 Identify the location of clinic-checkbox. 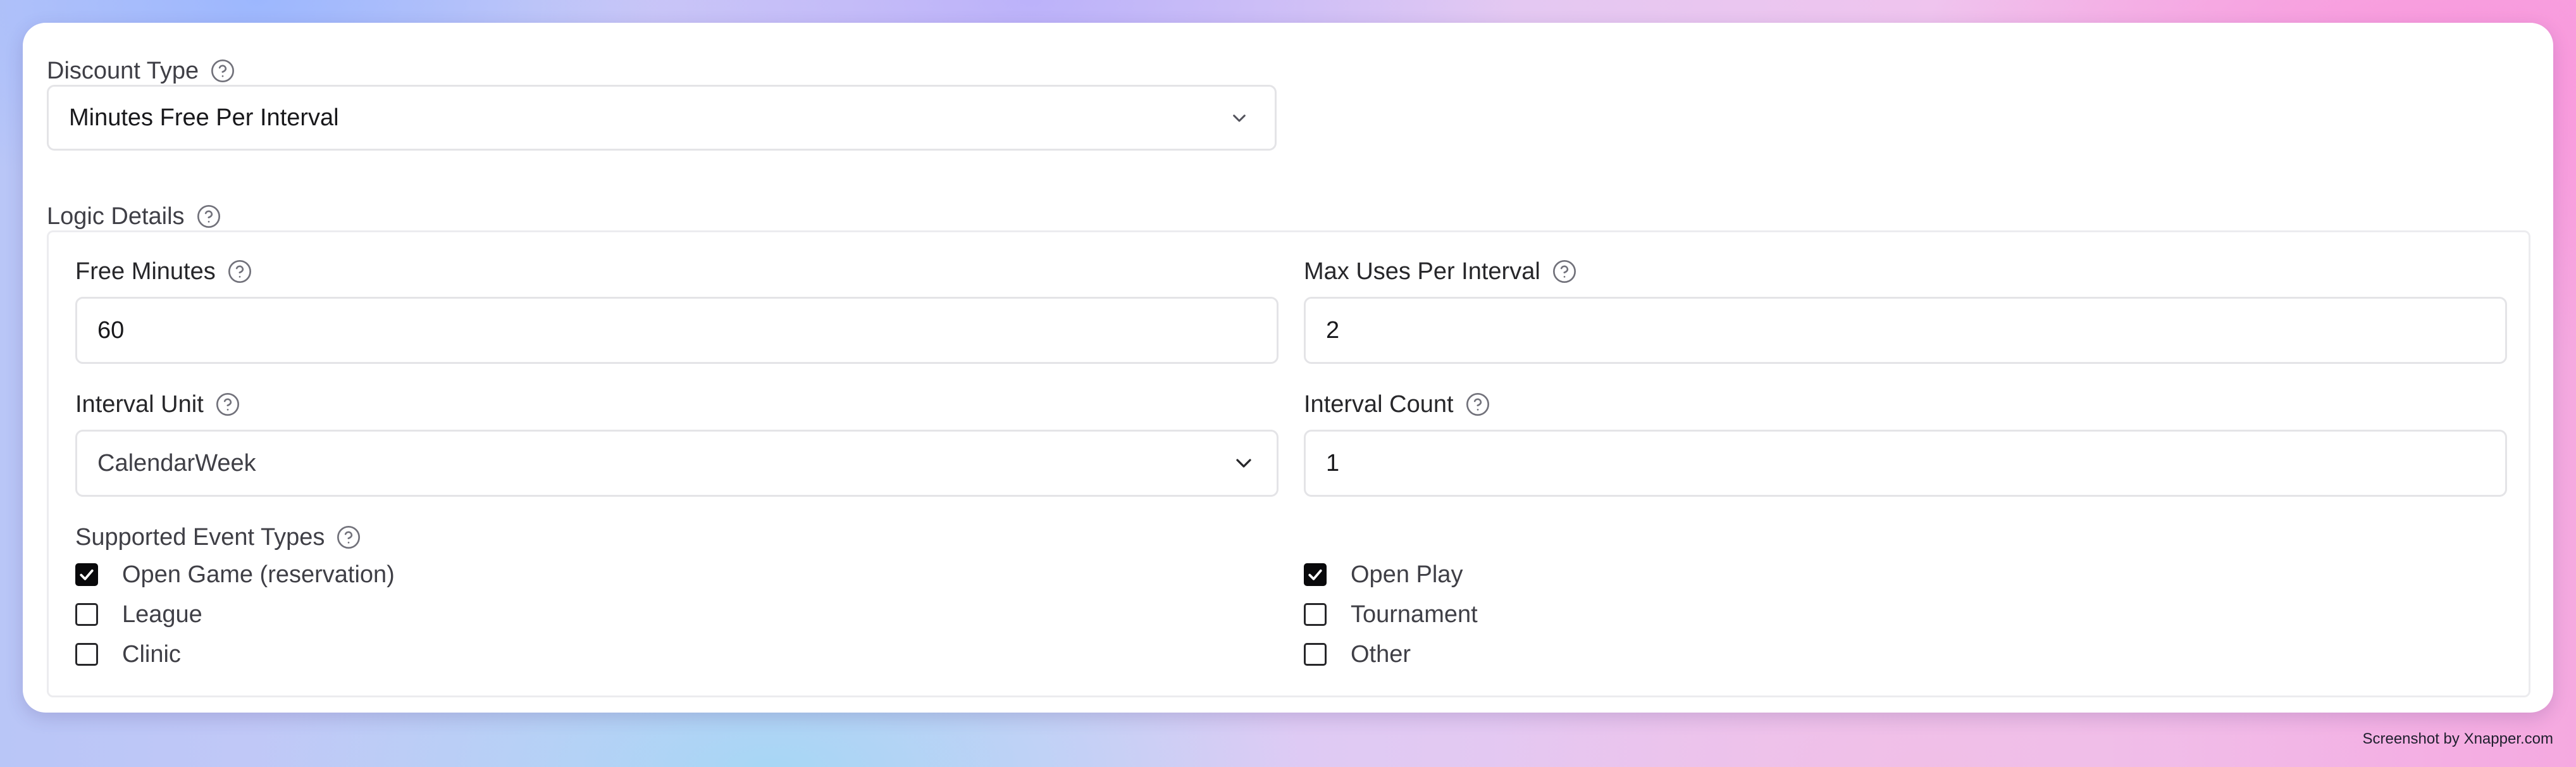
(87, 654).